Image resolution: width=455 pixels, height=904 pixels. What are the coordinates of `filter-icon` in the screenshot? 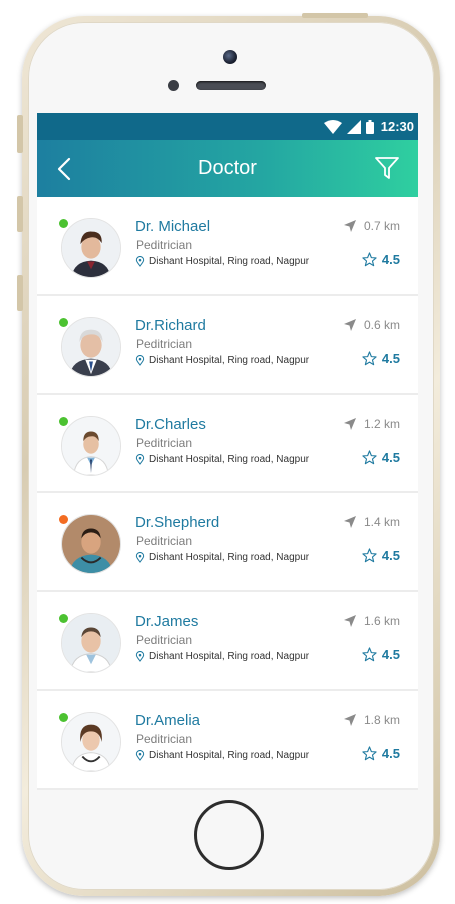 It's located at (387, 168).